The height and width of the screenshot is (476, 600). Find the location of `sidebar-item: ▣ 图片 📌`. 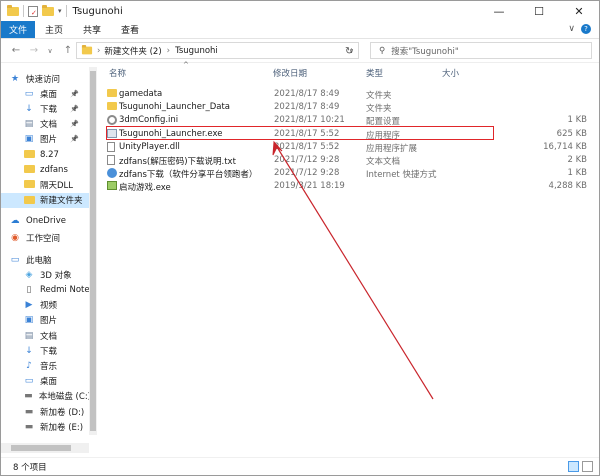

sidebar-item: ▣ 图片 📌 is located at coordinates (46, 139).